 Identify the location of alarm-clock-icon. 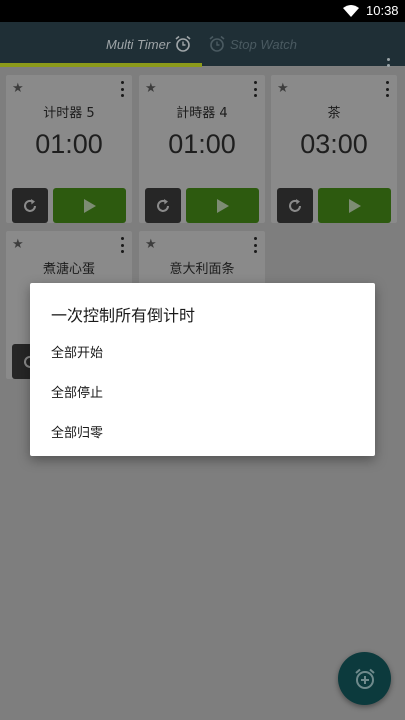
(183, 43).